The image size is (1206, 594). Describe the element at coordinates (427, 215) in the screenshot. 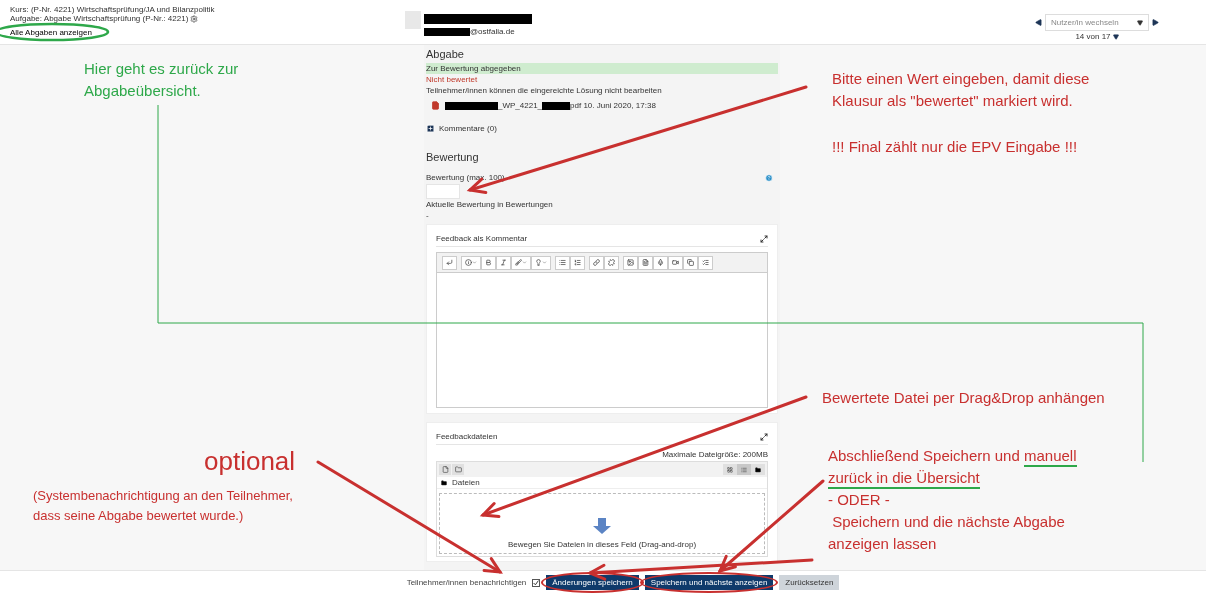

I see `current-grade-value: -` at that location.